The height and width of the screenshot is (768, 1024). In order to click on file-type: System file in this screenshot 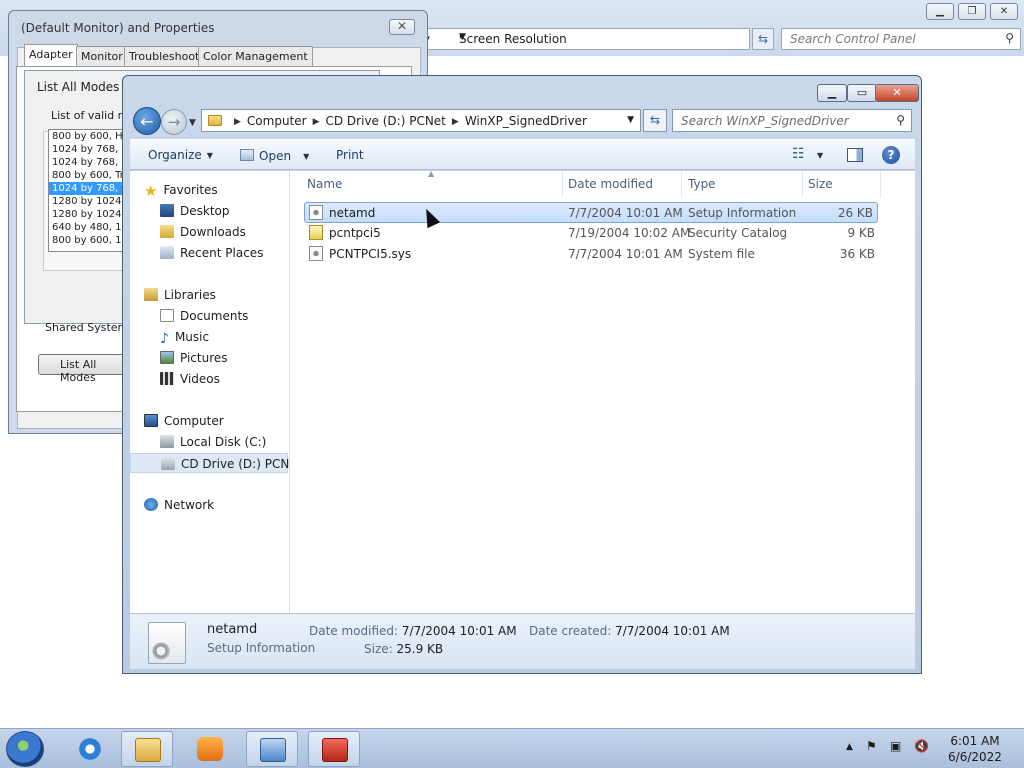, I will do `click(721, 254)`.